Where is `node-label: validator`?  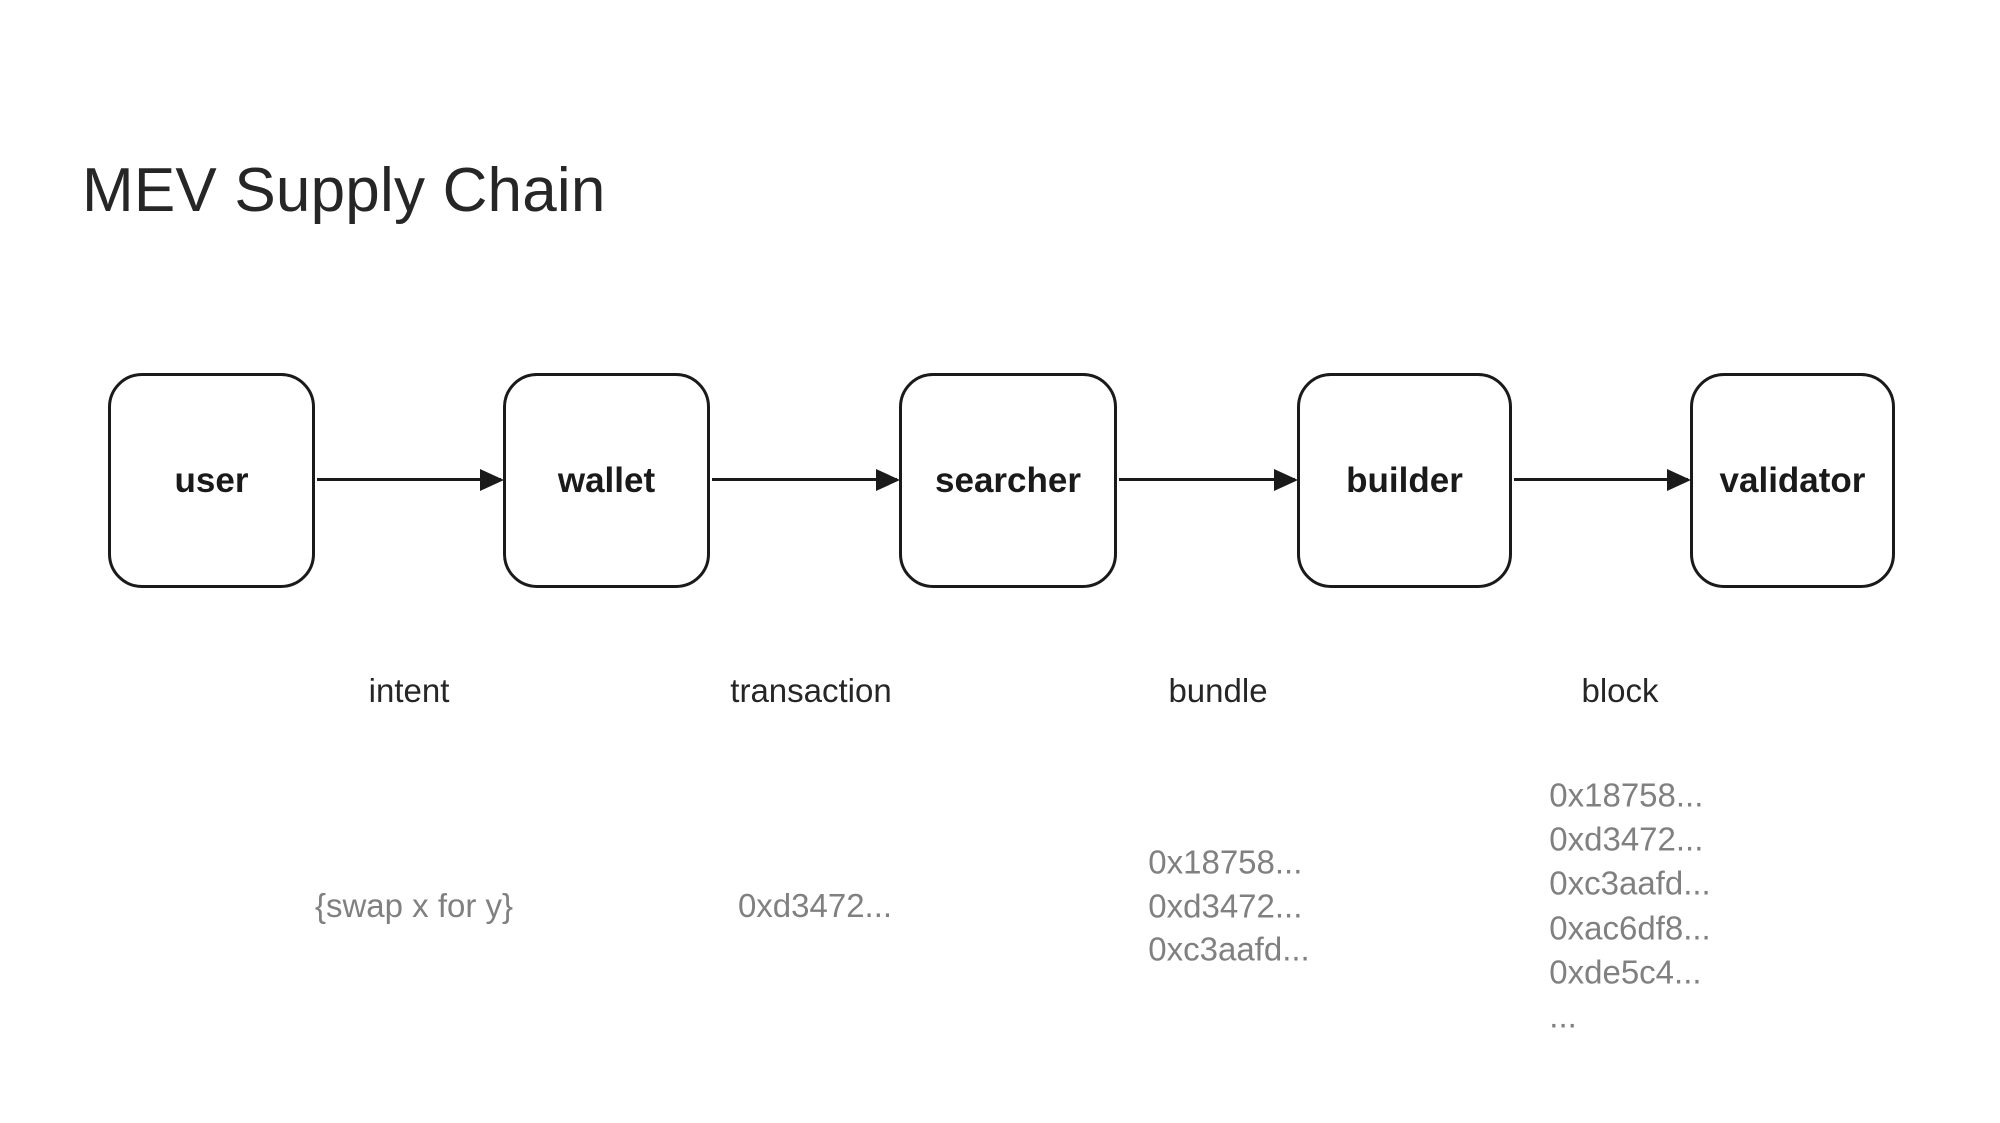
node-label: validator is located at coordinates (1792, 480).